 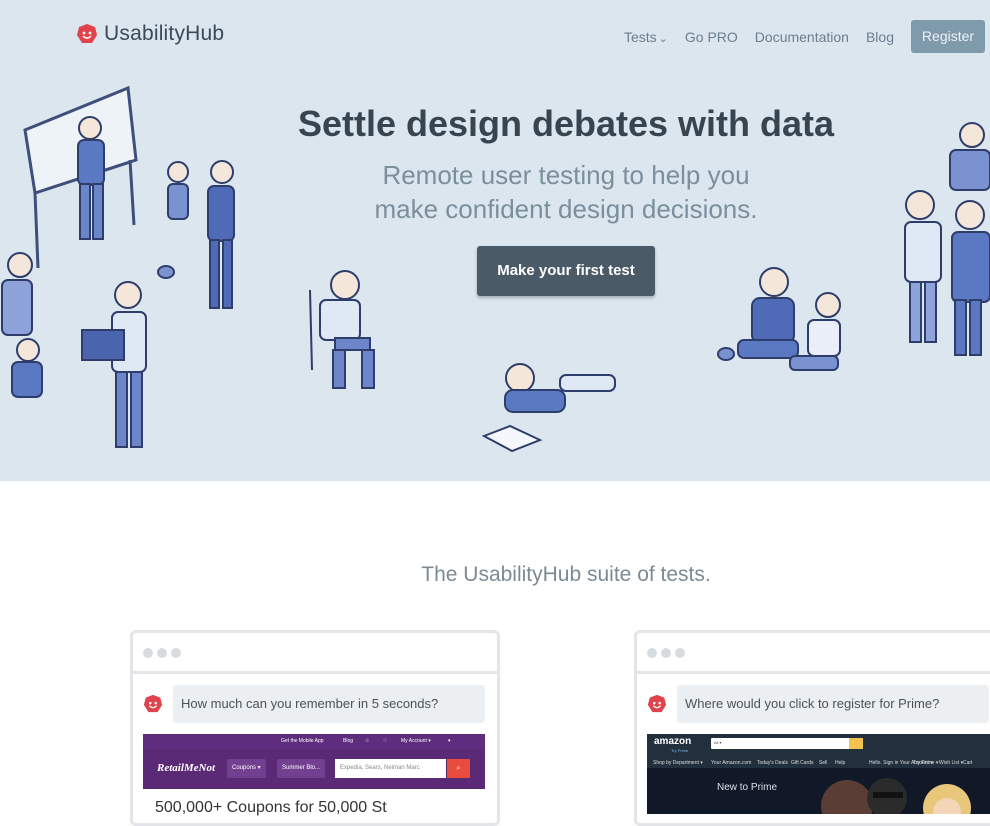 What do you see at coordinates (566, 209) in the screenshot?
I see `hero-subheadline-line-2: make confident design decisions.` at bounding box center [566, 209].